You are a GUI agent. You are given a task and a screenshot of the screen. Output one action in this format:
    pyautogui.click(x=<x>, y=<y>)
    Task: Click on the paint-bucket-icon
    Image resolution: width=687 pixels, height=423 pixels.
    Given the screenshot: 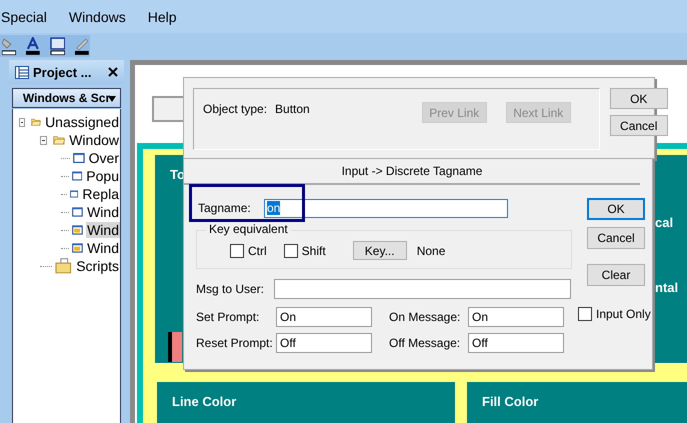 What is the action you would take?
    pyautogui.click(x=9, y=46)
    